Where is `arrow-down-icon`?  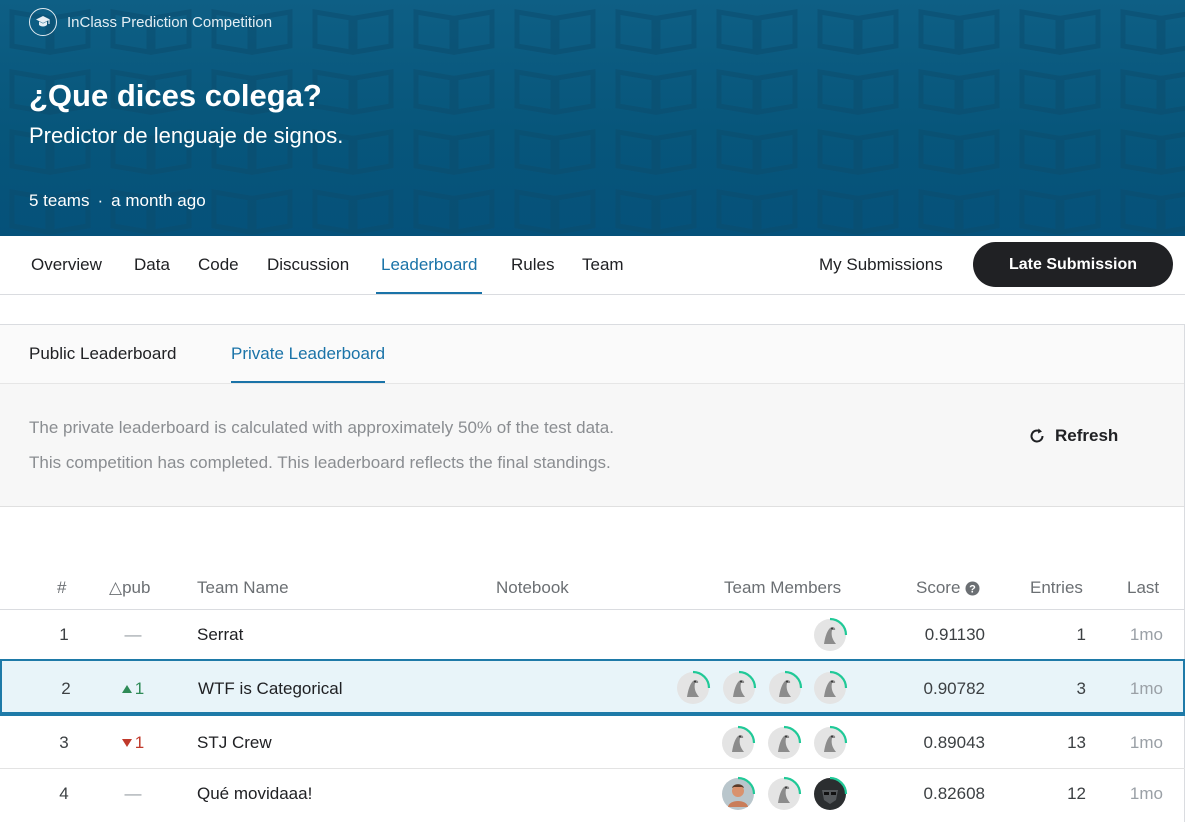
arrow-down-icon is located at coordinates (126, 743).